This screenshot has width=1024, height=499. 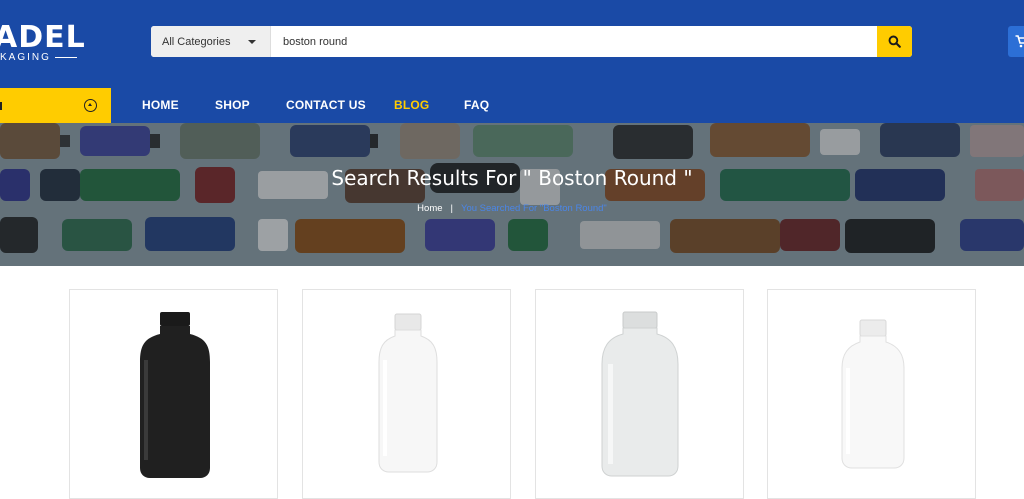 What do you see at coordinates (196, 41) in the screenshot?
I see `category-select-value: All Categories` at bounding box center [196, 41].